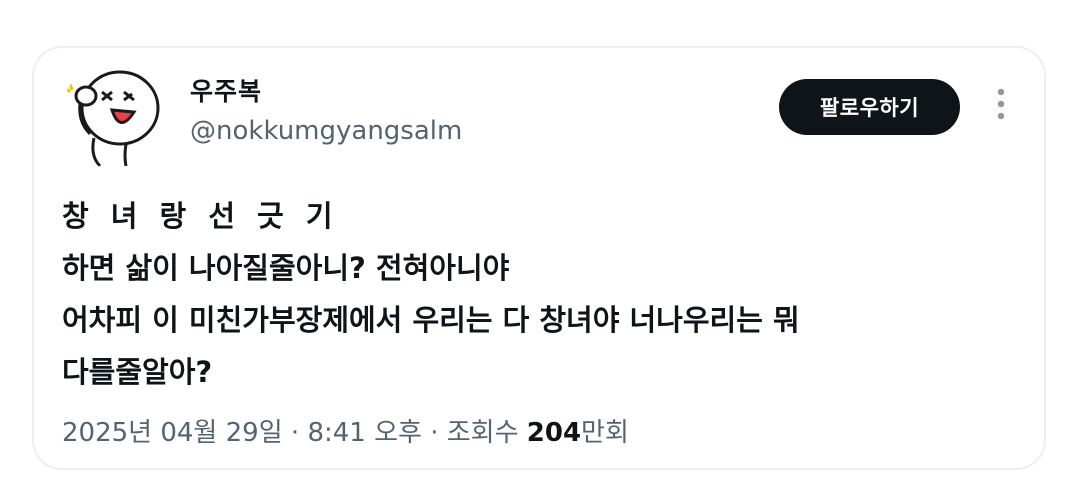  I want to click on more-vertical-icon, so click(1001, 104).